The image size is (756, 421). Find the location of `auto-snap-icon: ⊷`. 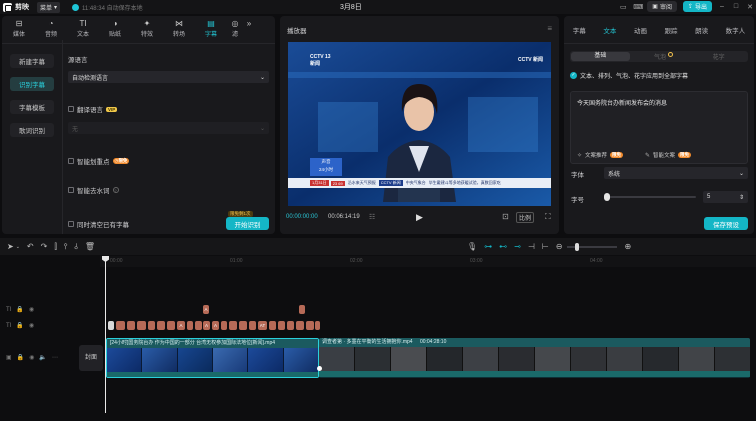

auto-snap-icon: ⊷ is located at coordinates (503, 246).